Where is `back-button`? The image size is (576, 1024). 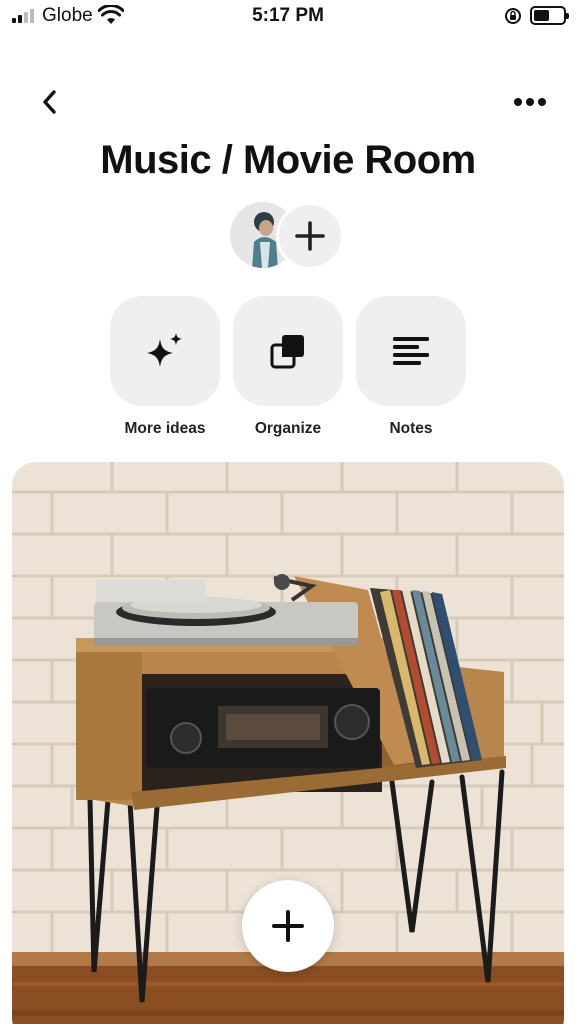 back-button is located at coordinates (50, 102).